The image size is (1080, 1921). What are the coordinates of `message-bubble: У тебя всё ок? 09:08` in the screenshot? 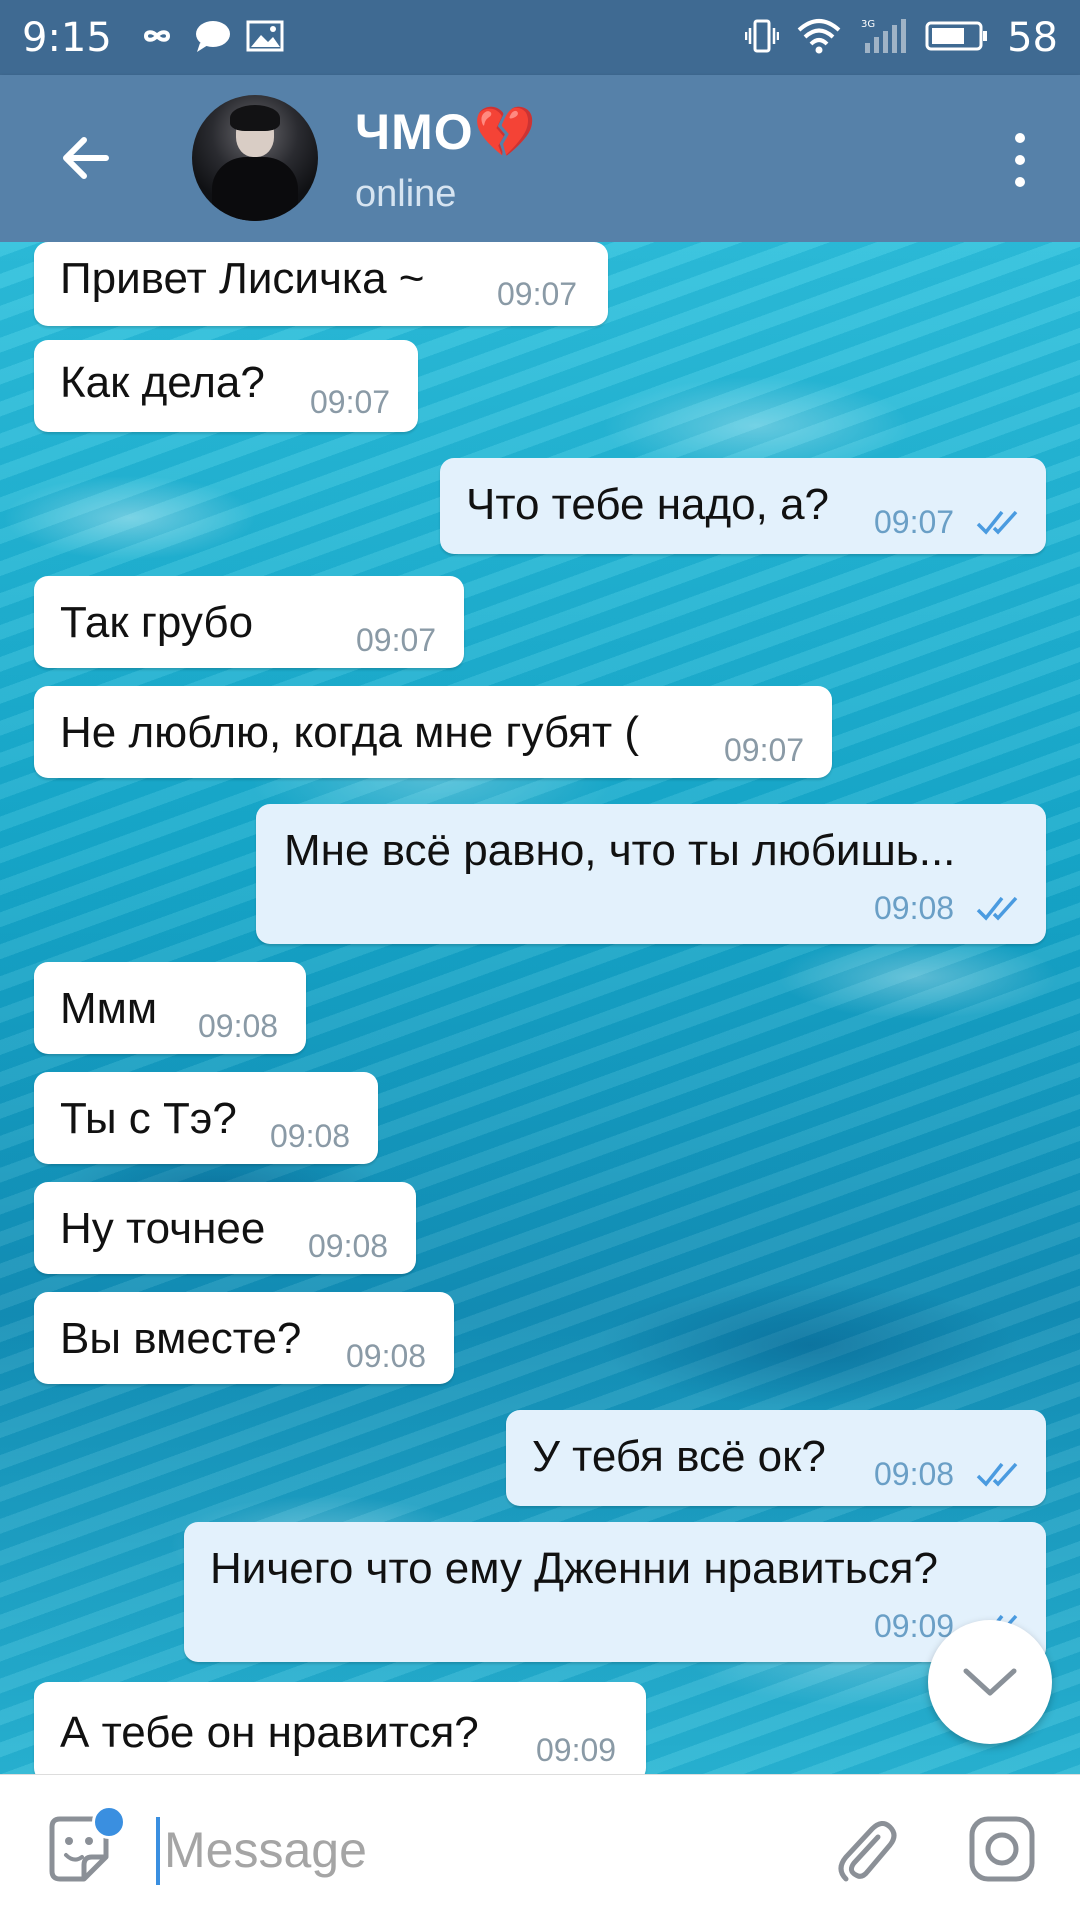 It's located at (776, 1458).